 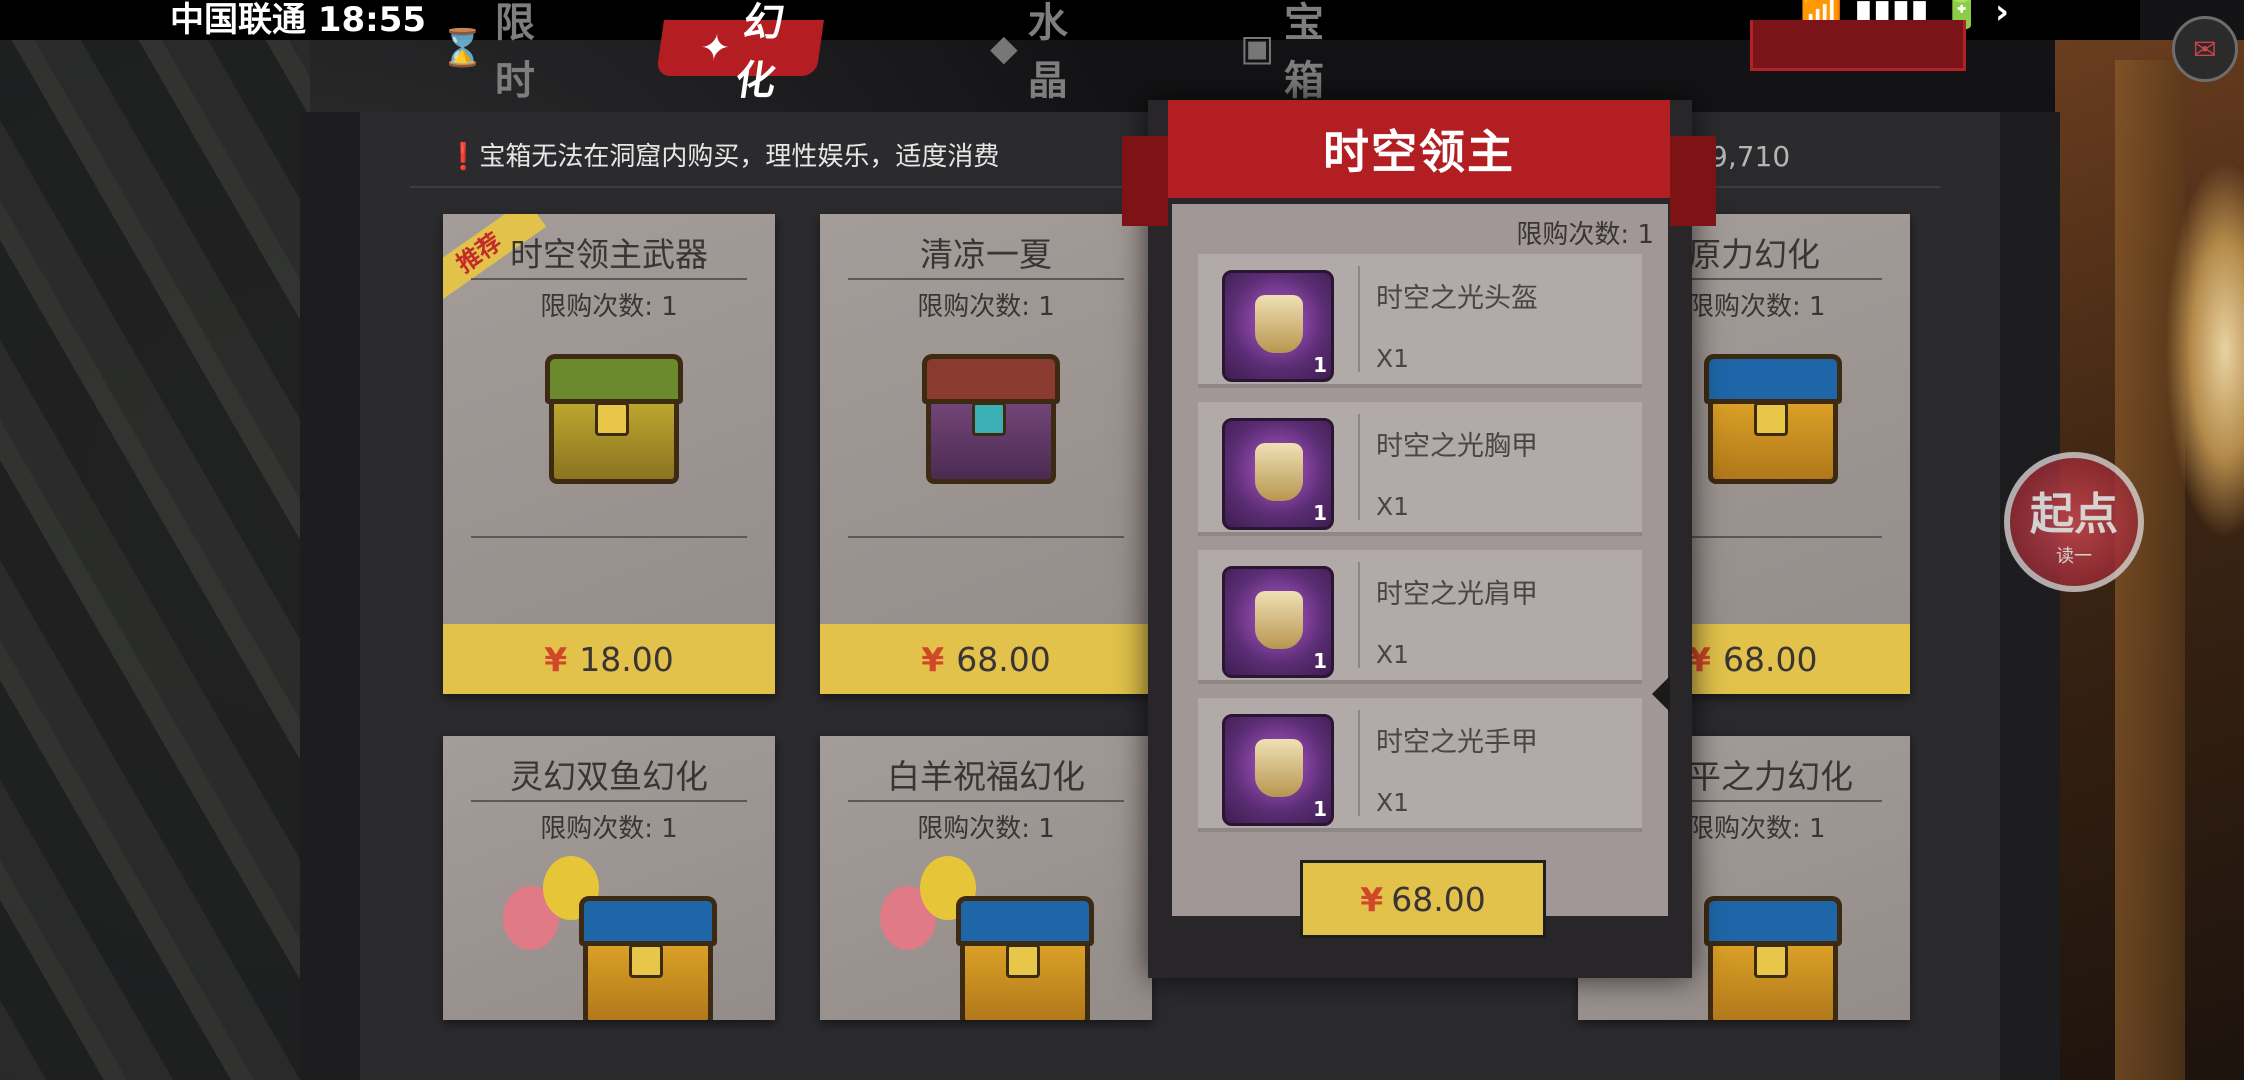 What do you see at coordinates (1457, 298) in the screenshot?
I see `item-name: 时空之光头盔` at bounding box center [1457, 298].